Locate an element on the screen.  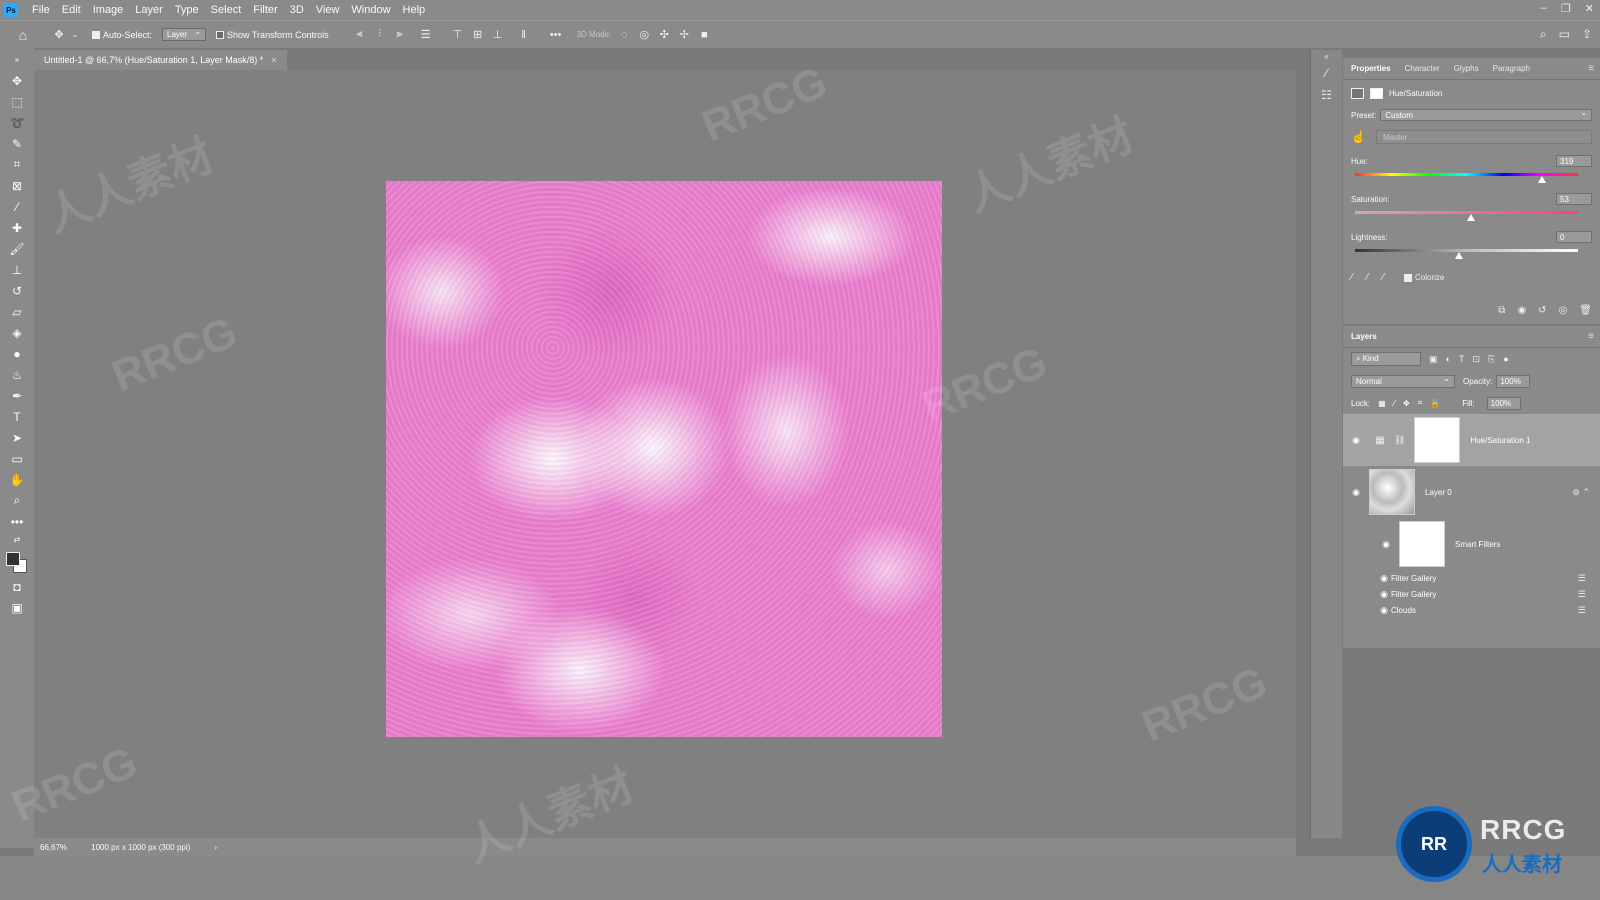
eyedropper-tool-icon: ⁄ is located at coordinates (17, 206).